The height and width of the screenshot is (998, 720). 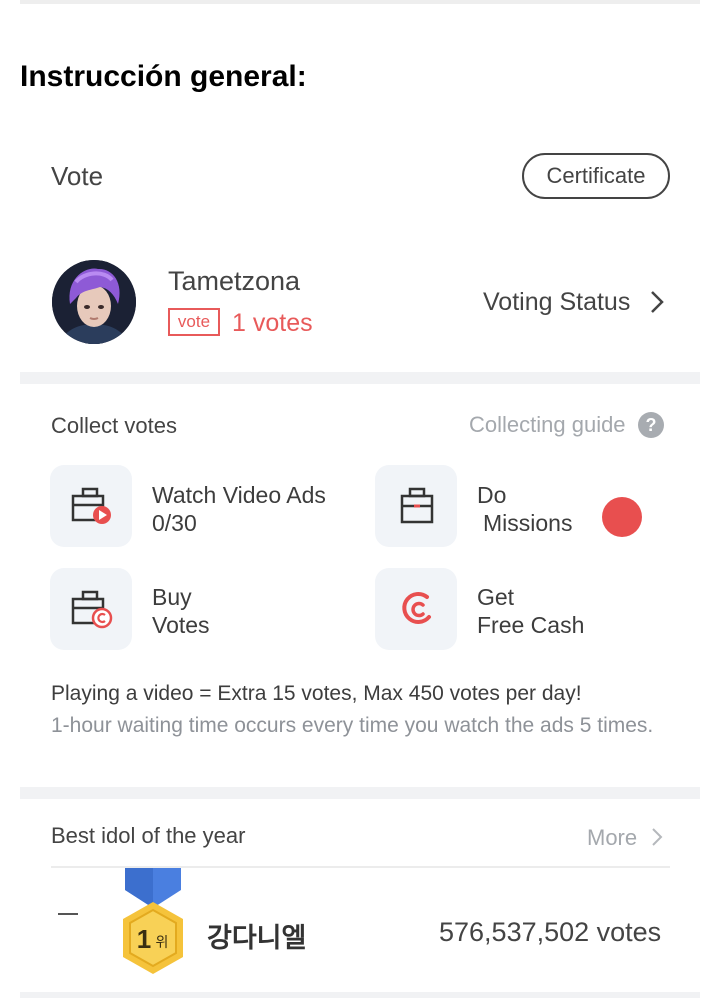 I want to click on vote-tag-badge: vote, so click(x=194, y=322).